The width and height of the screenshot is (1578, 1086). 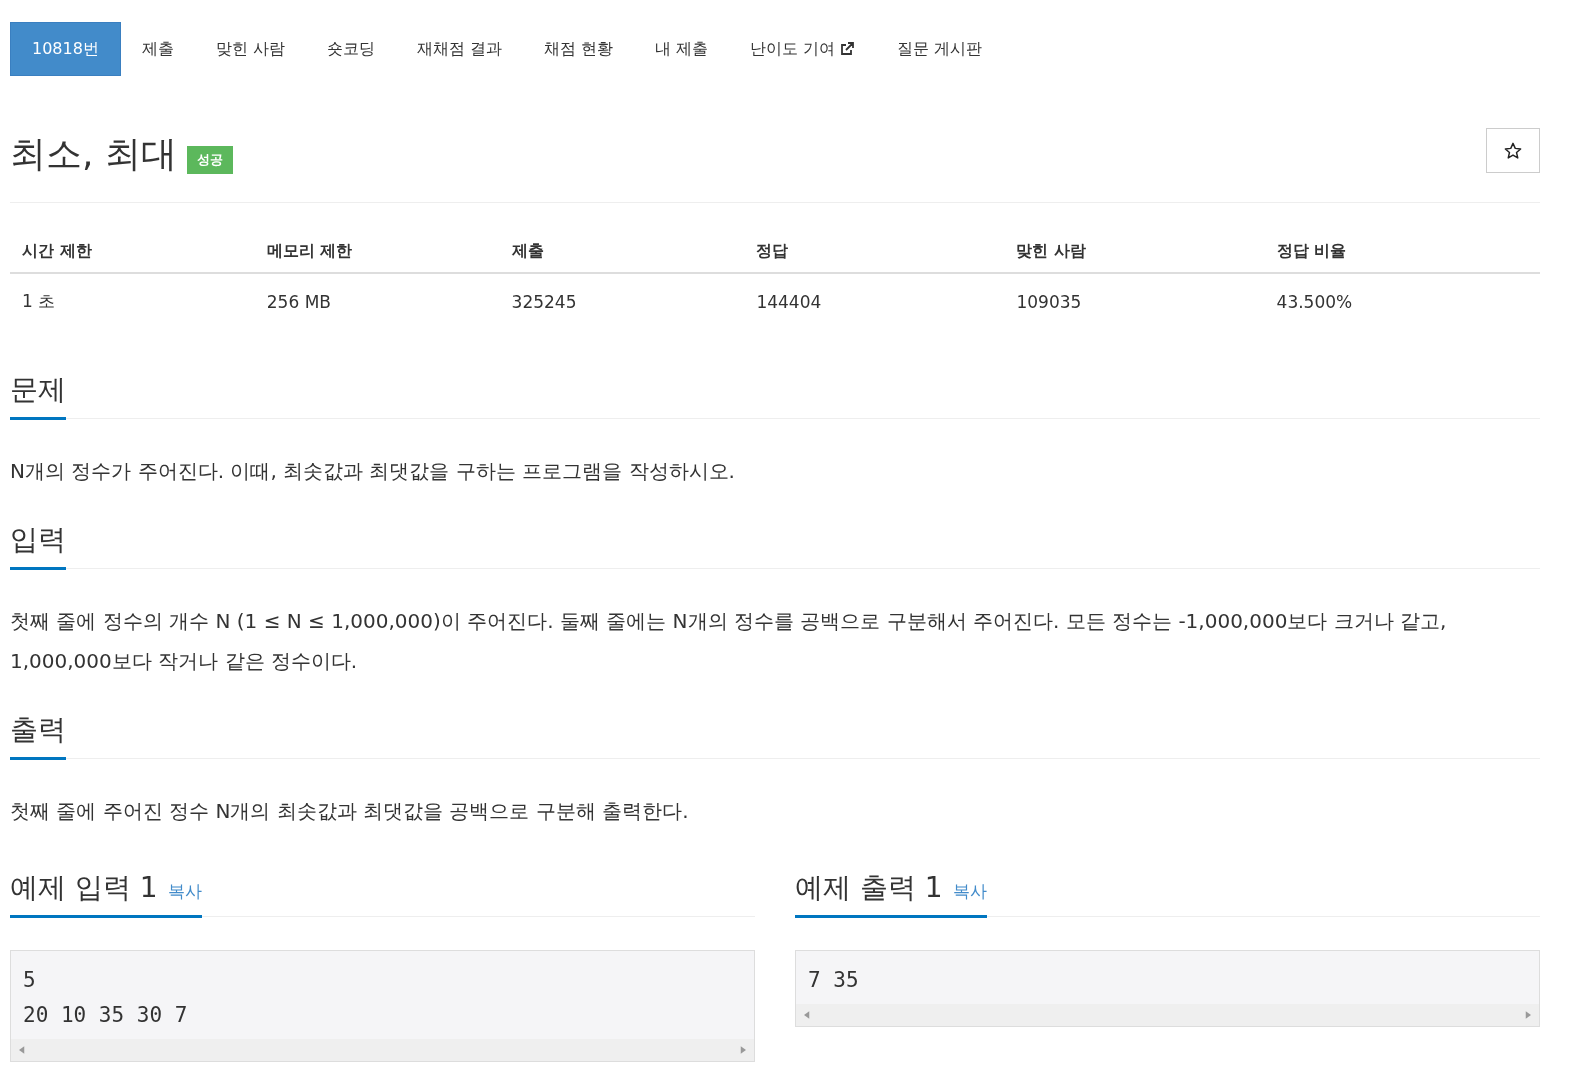 I want to click on star-icon, so click(x=1513, y=150).